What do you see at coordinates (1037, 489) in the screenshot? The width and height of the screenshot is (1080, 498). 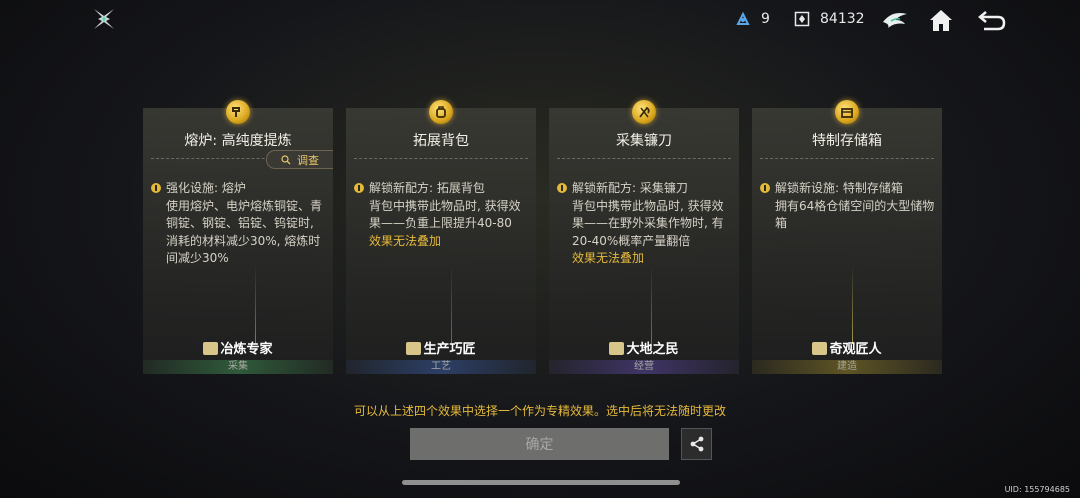 I see `uid-label: UID: 155794685` at bounding box center [1037, 489].